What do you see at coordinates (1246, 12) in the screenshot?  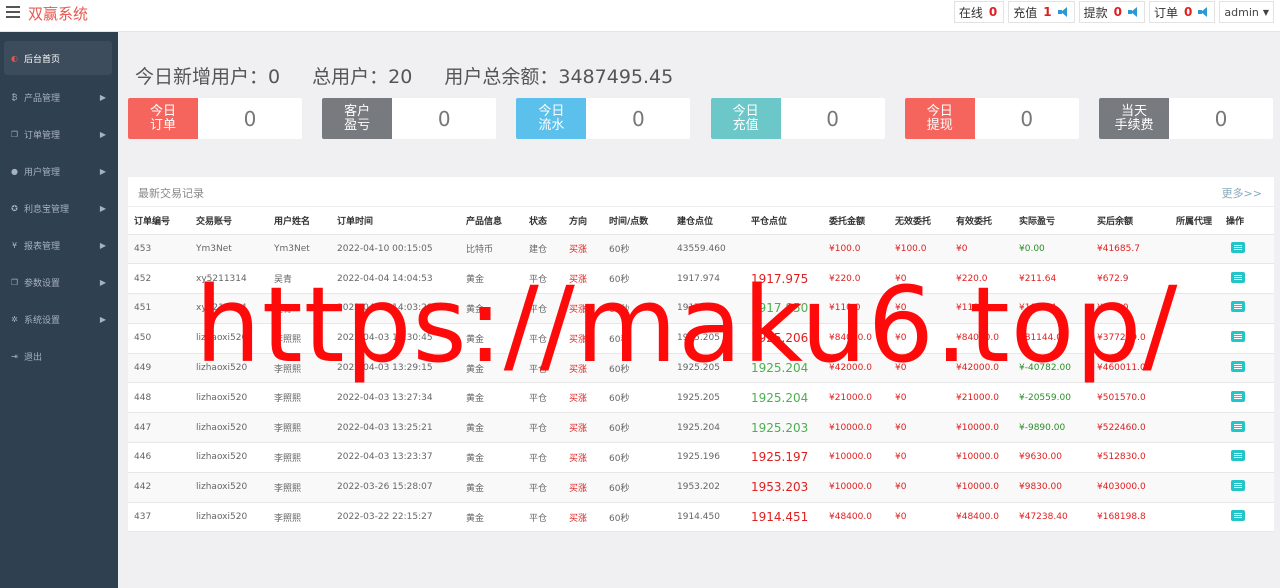 I see `admin-menu: admin ▼` at bounding box center [1246, 12].